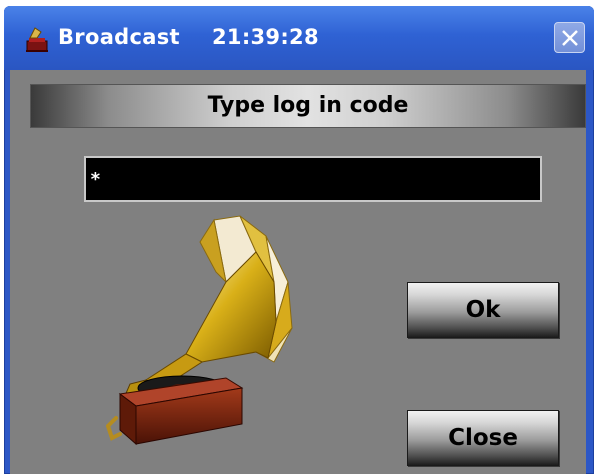 The image size is (598, 476). What do you see at coordinates (569, 37) in the screenshot?
I see `close-icon` at bounding box center [569, 37].